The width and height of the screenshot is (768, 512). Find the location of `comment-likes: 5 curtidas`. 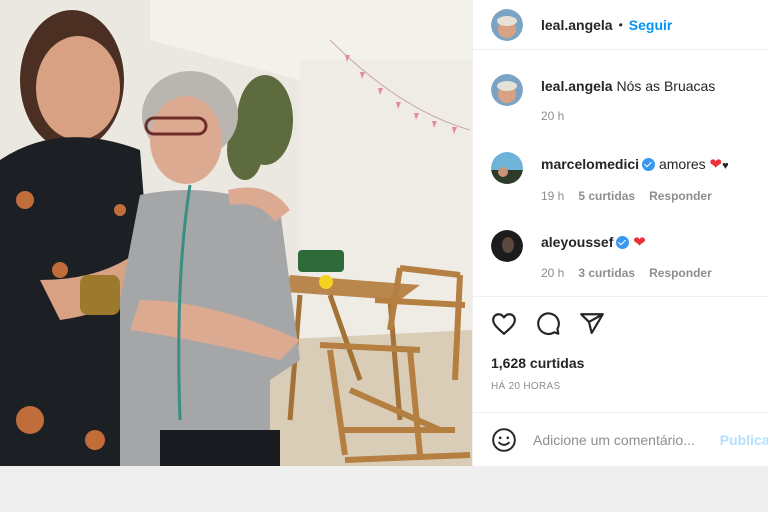

comment-likes: 5 curtidas is located at coordinates (606, 196).